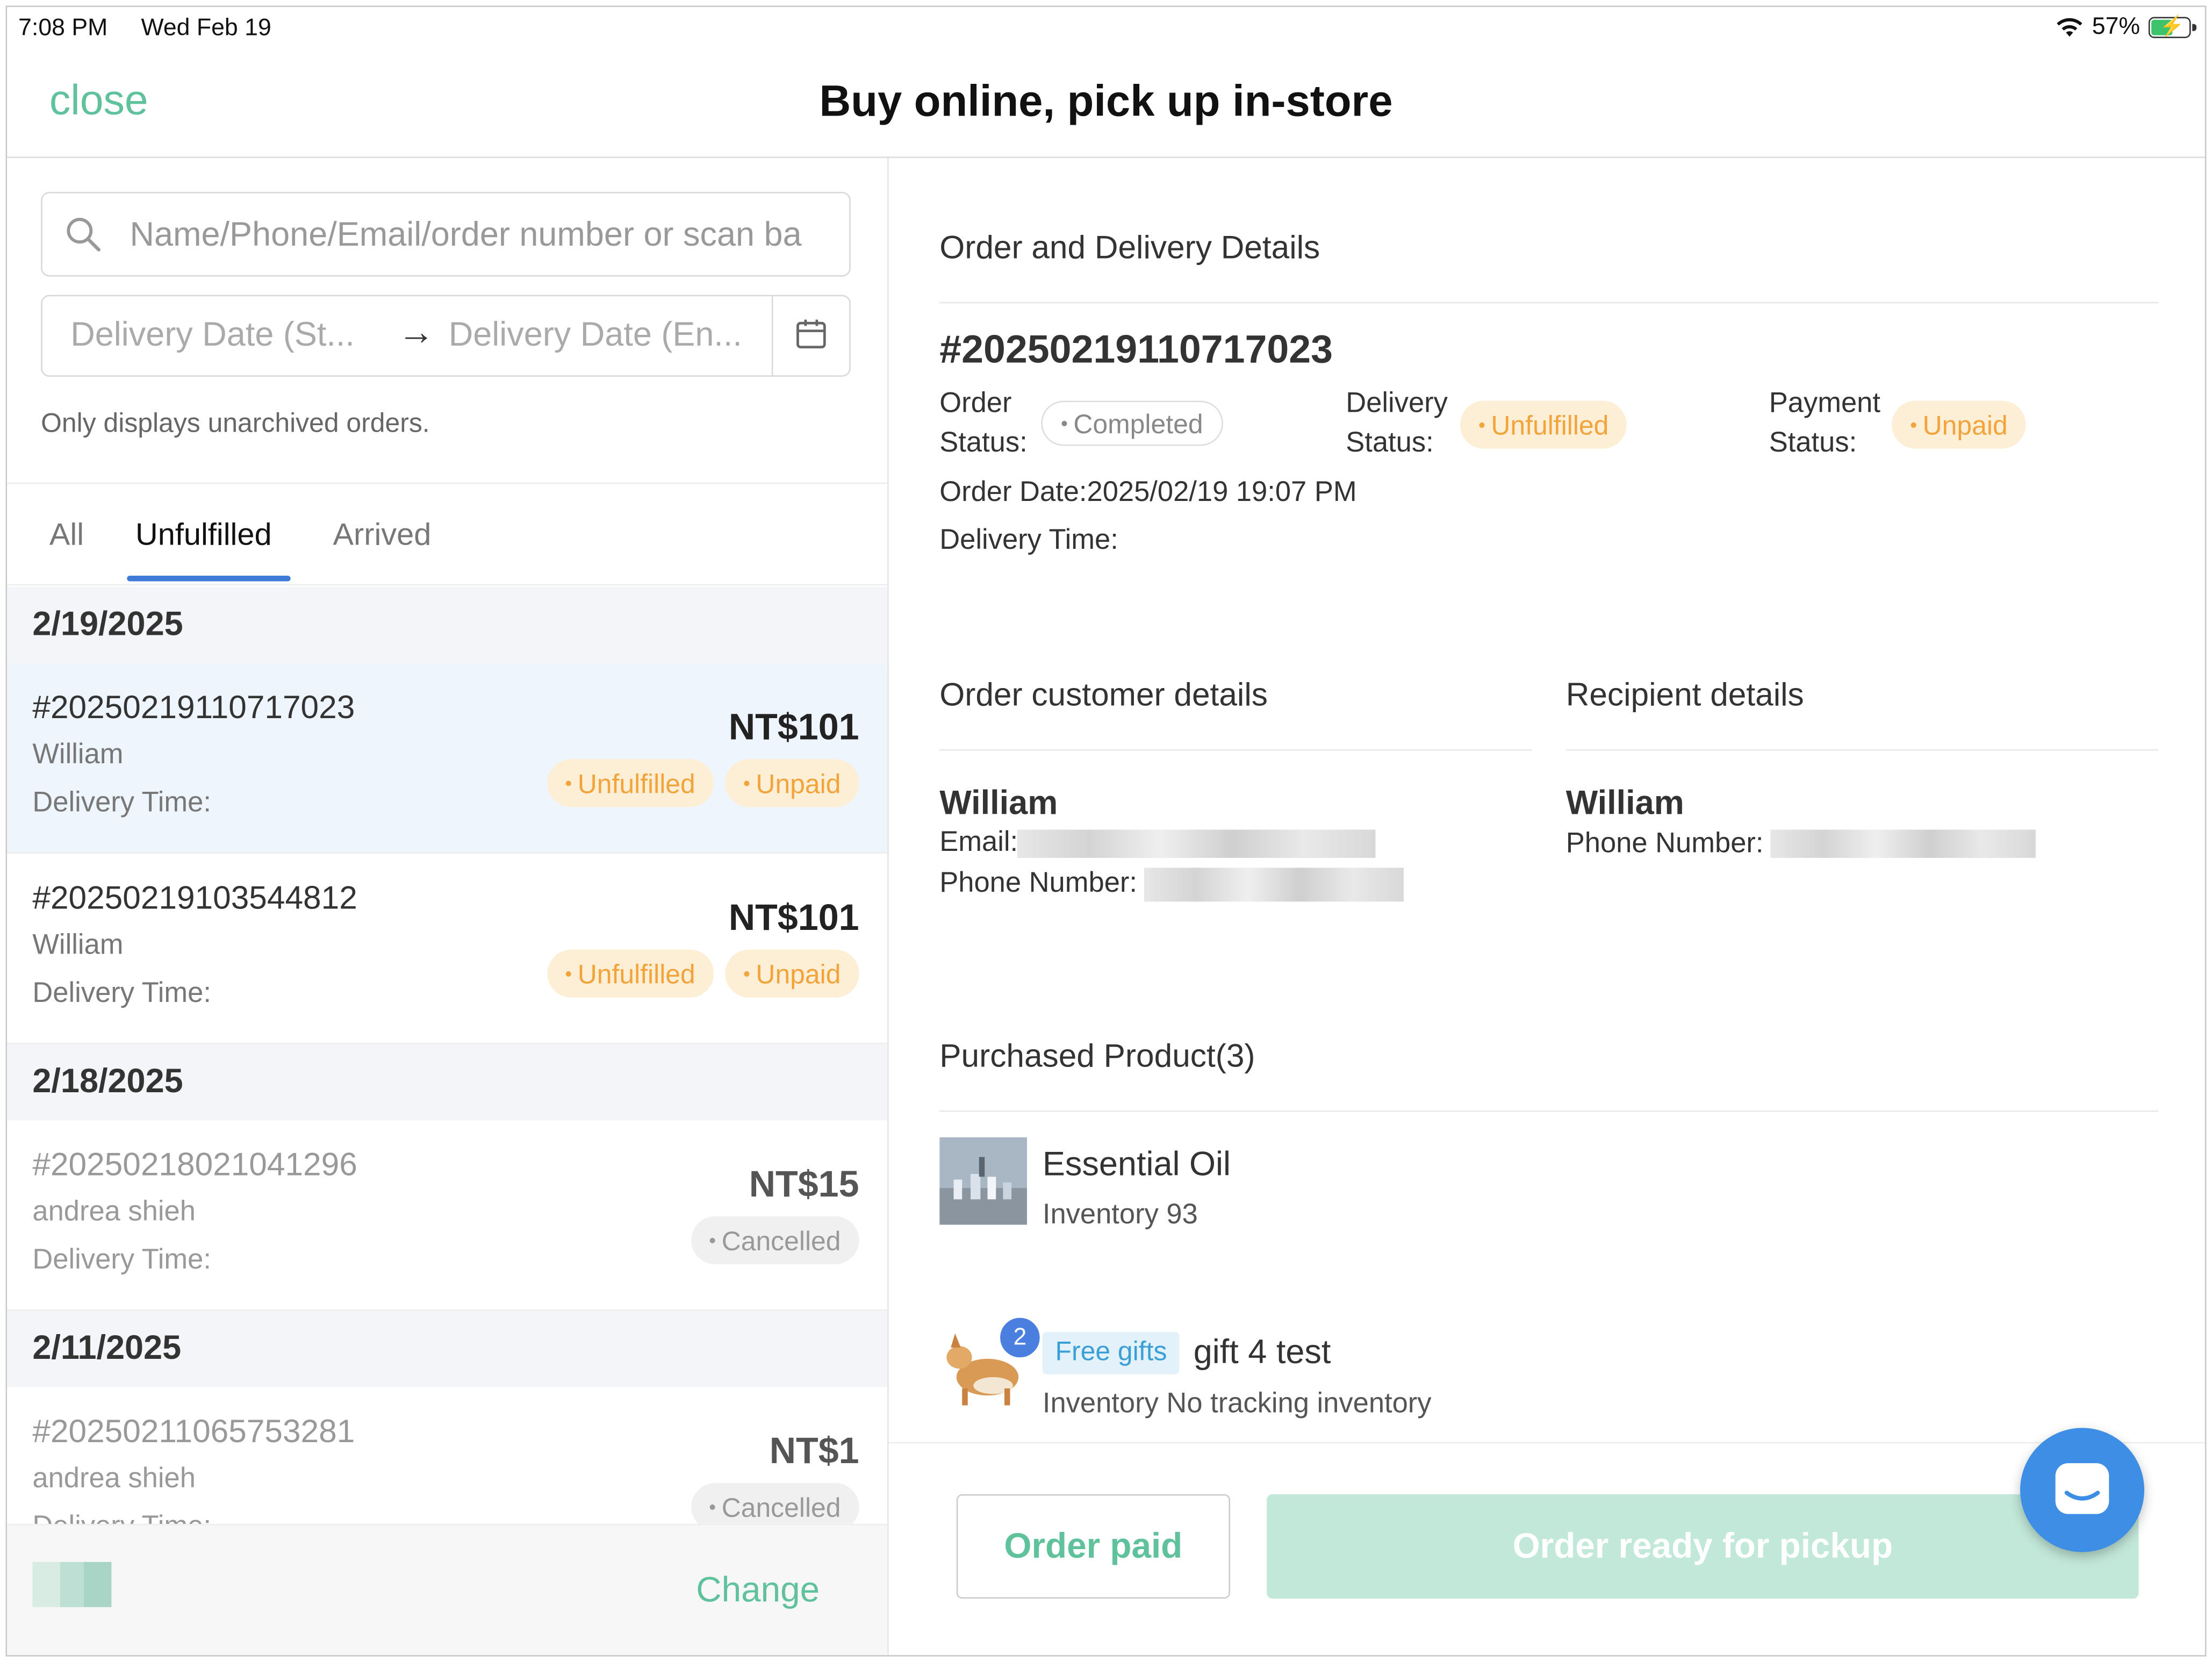 The image size is (2212, 1662). What do you see at coordinates (448, 1348) in the screenshot?
I see `date-group-header: 2/11/2025` at bounding box center [448, 1348].